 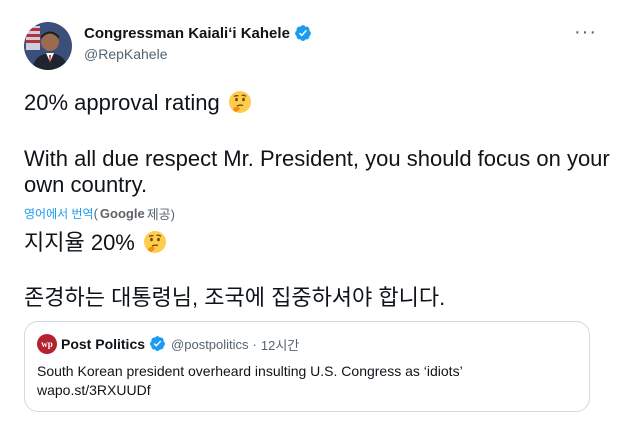 I want to click on quoted-author-name: Post Politics, so click(x=103, y=344).